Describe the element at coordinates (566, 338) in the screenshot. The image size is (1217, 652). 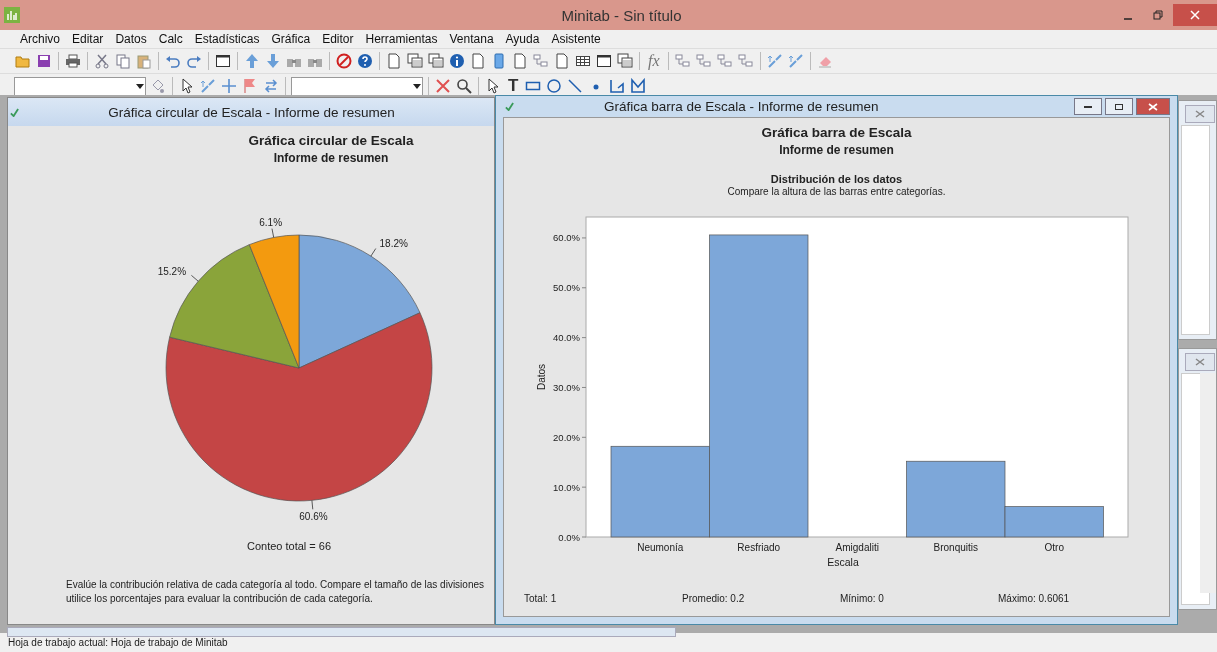
I see `y-tick-label: 40.0%` at that location.